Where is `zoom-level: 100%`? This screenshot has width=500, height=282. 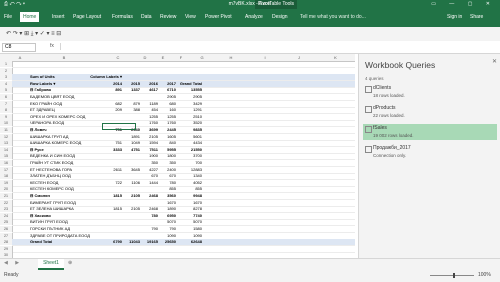 zoom-level: 100% is located at coordinates (484, 275).